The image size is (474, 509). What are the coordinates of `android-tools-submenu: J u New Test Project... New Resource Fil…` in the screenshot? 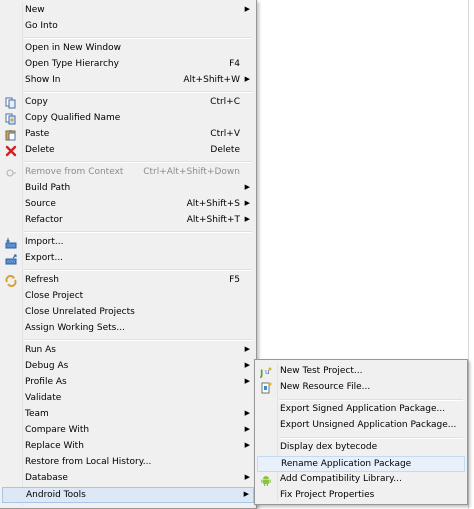 It's located at (361, 432).